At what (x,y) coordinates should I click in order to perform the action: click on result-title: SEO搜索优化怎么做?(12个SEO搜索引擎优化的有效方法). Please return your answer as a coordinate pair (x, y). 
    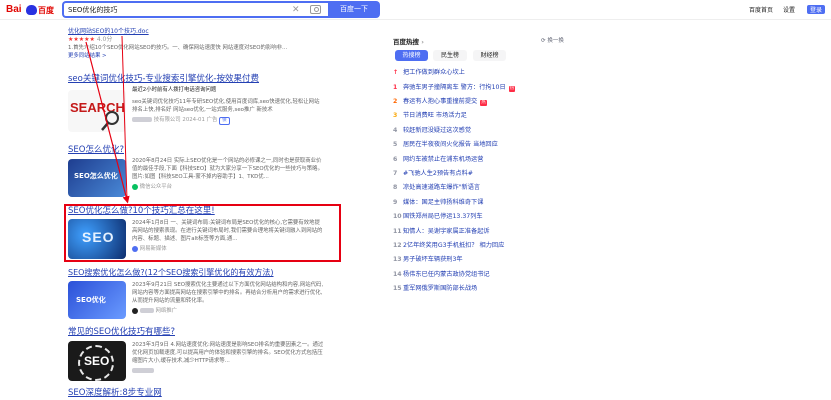
    Looking at the image, I should click on (196, 272).